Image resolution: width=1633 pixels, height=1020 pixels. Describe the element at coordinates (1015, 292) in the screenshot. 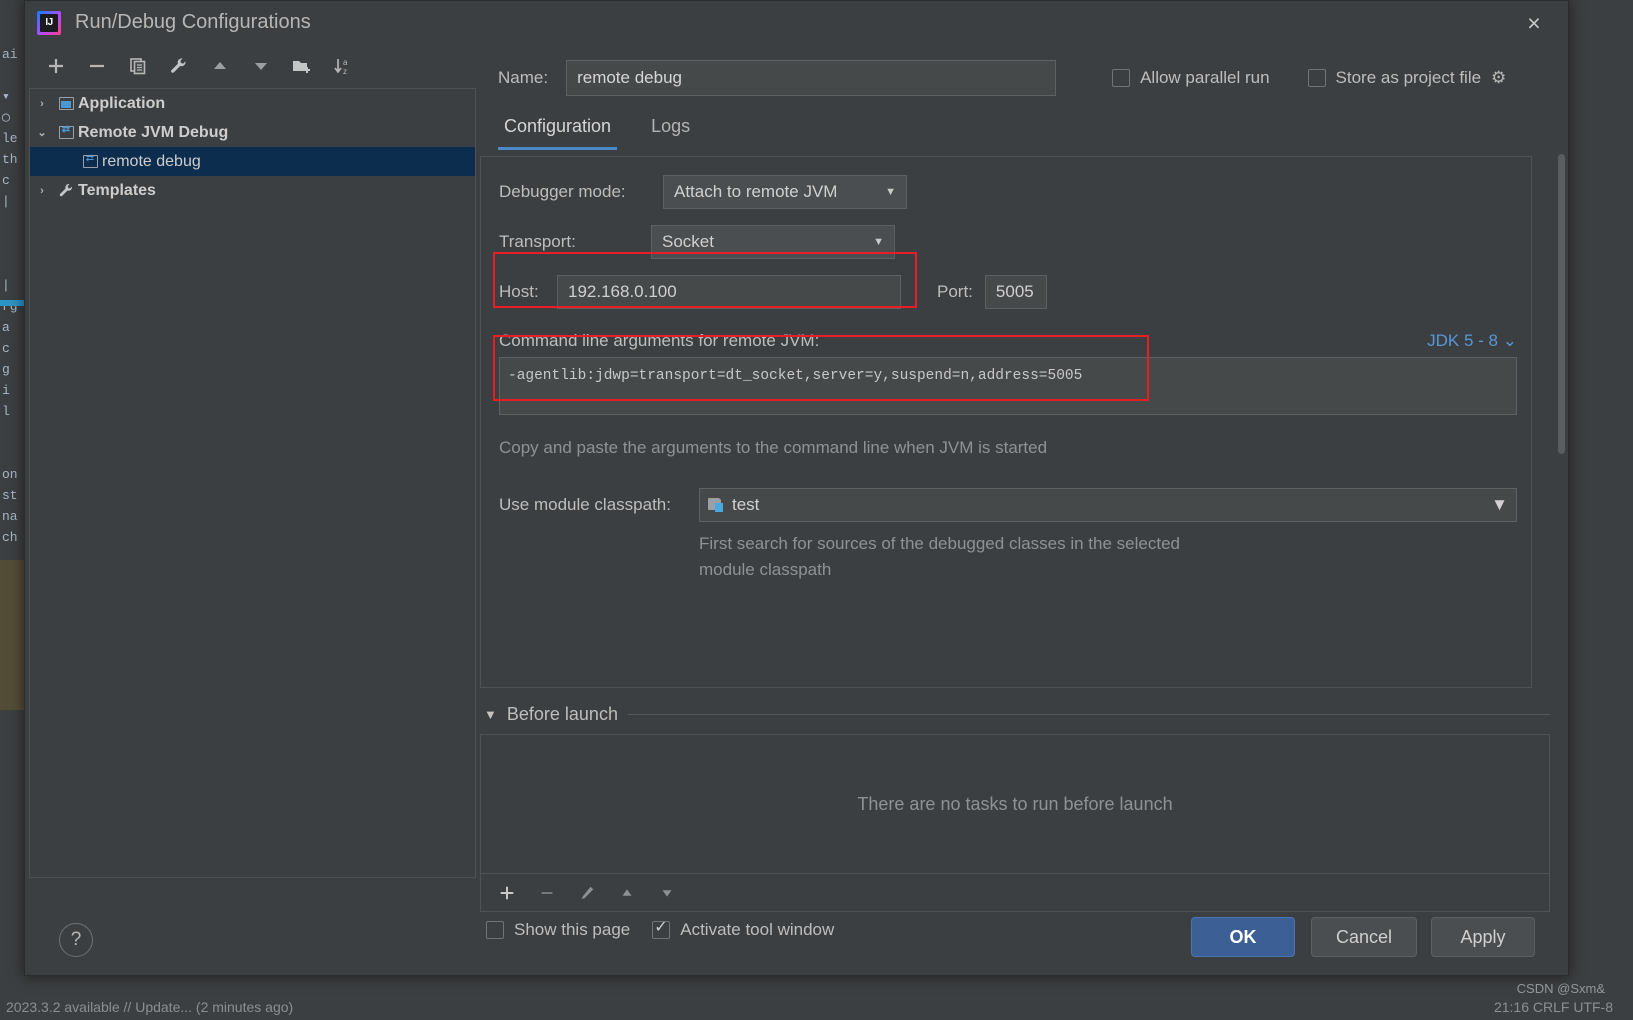

I see `port-input` at that location.